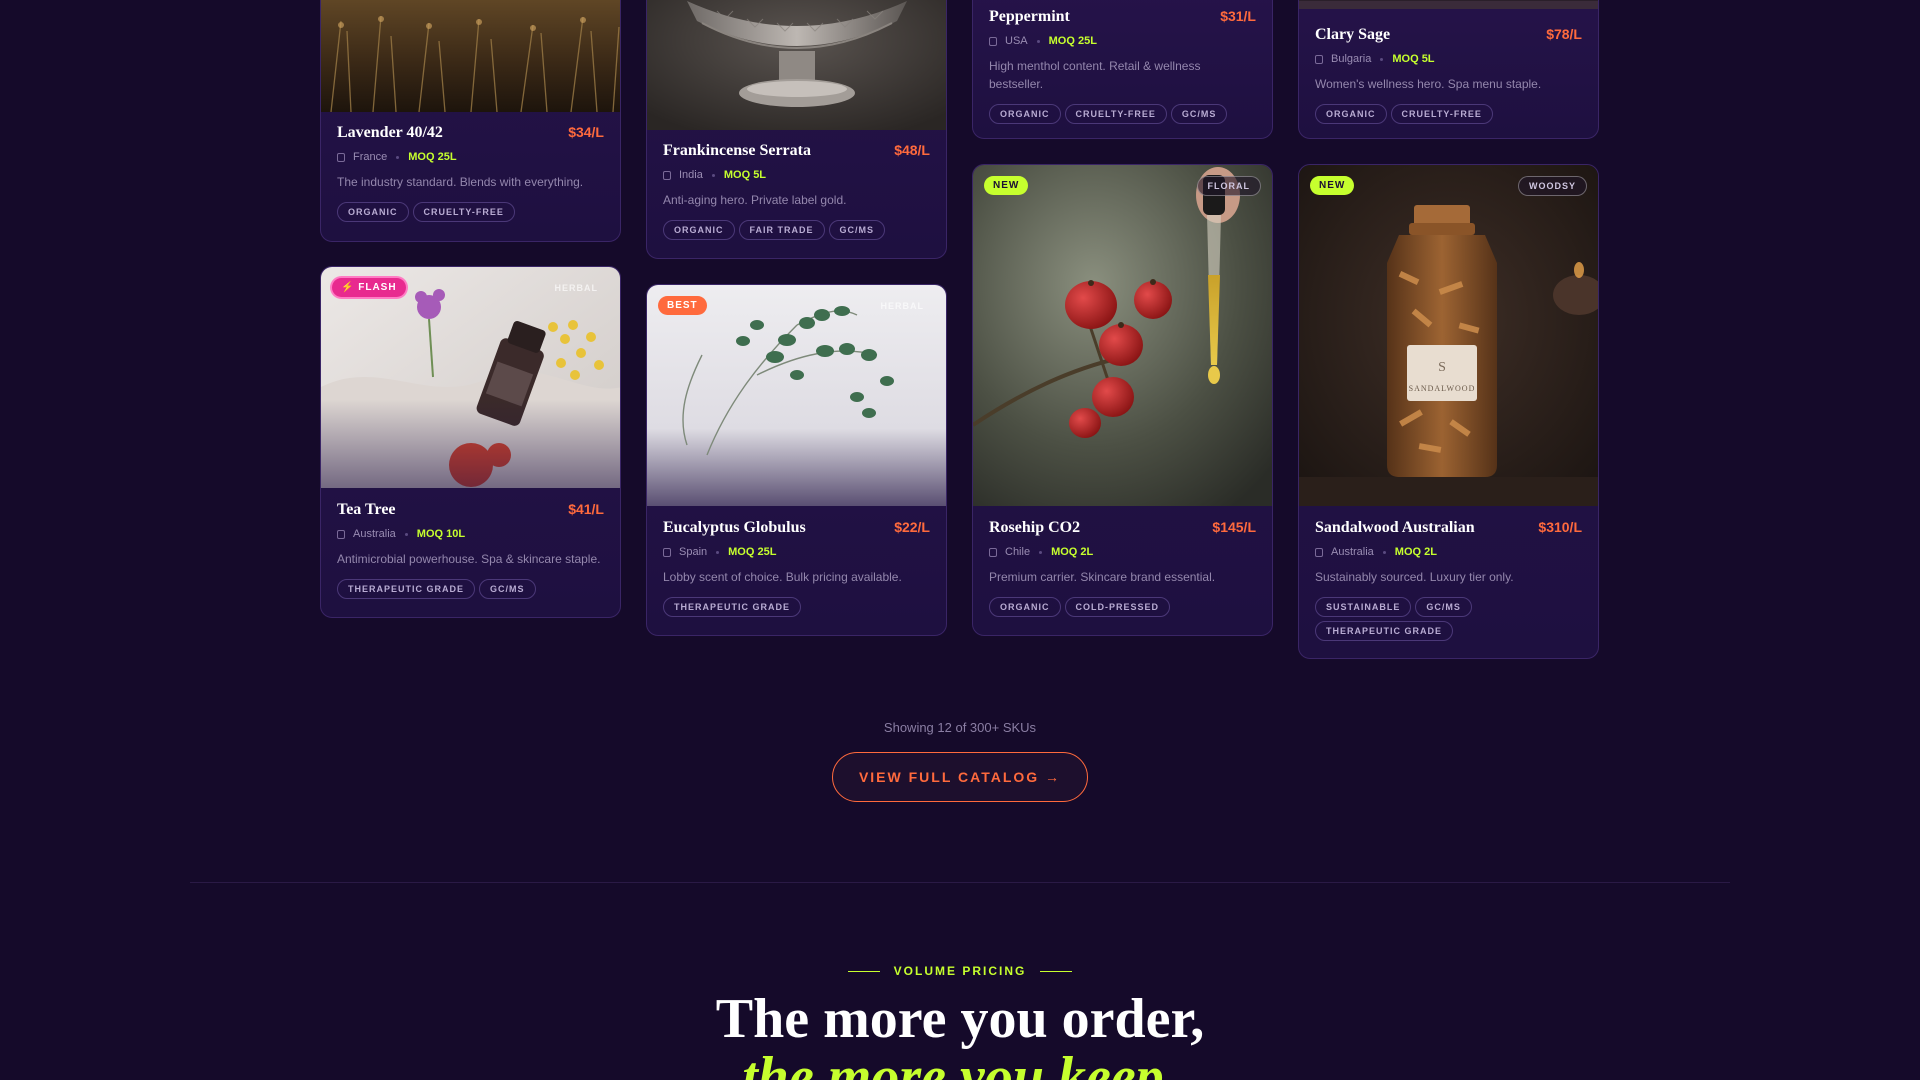  What do you see at coordinates (1122, 114) in the screenshot?
I see `product-tags: ORGANIC CRUELTY-FREE GC/MS` at bounding box center [1122, 114].